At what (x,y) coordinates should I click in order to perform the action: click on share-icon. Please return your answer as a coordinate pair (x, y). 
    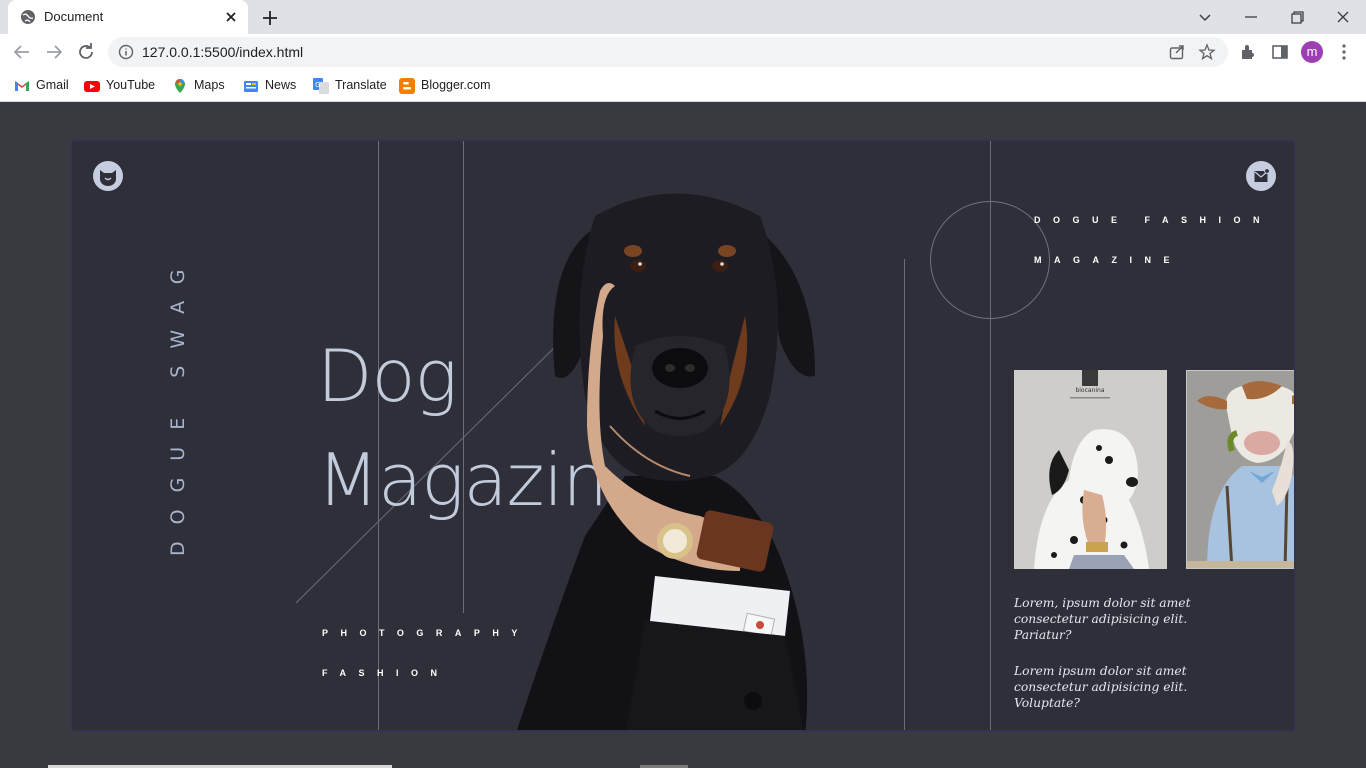
    Looking at the image, I should click on (1177, 52).